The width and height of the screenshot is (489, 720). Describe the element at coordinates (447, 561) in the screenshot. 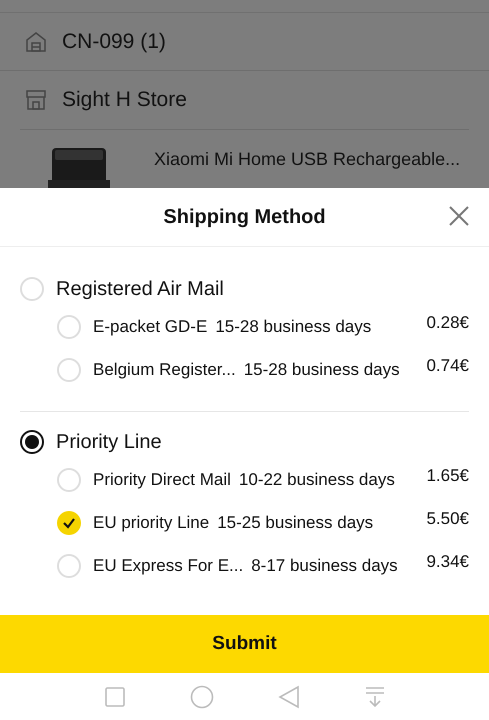

I see `price: 9.34€` at that location.